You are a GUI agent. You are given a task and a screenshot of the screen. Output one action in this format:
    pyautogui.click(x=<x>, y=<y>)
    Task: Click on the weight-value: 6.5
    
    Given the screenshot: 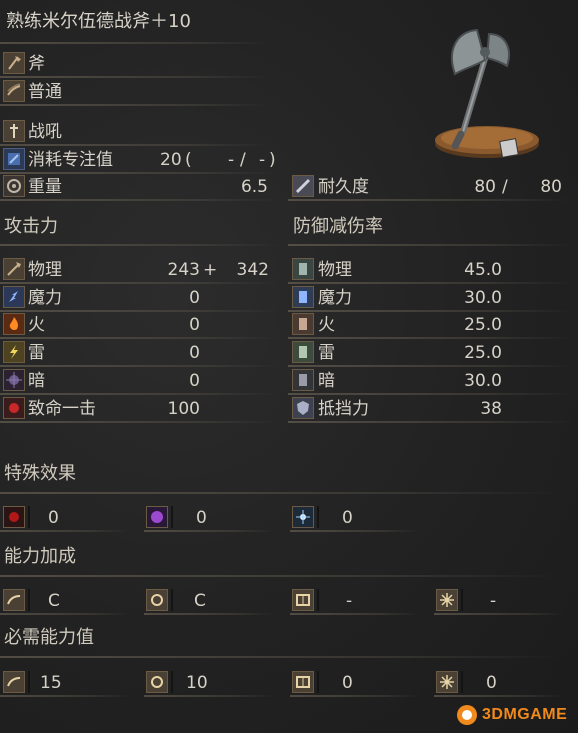 What is the action you would take?
    pyautogui.click(x=254, y=187)
    